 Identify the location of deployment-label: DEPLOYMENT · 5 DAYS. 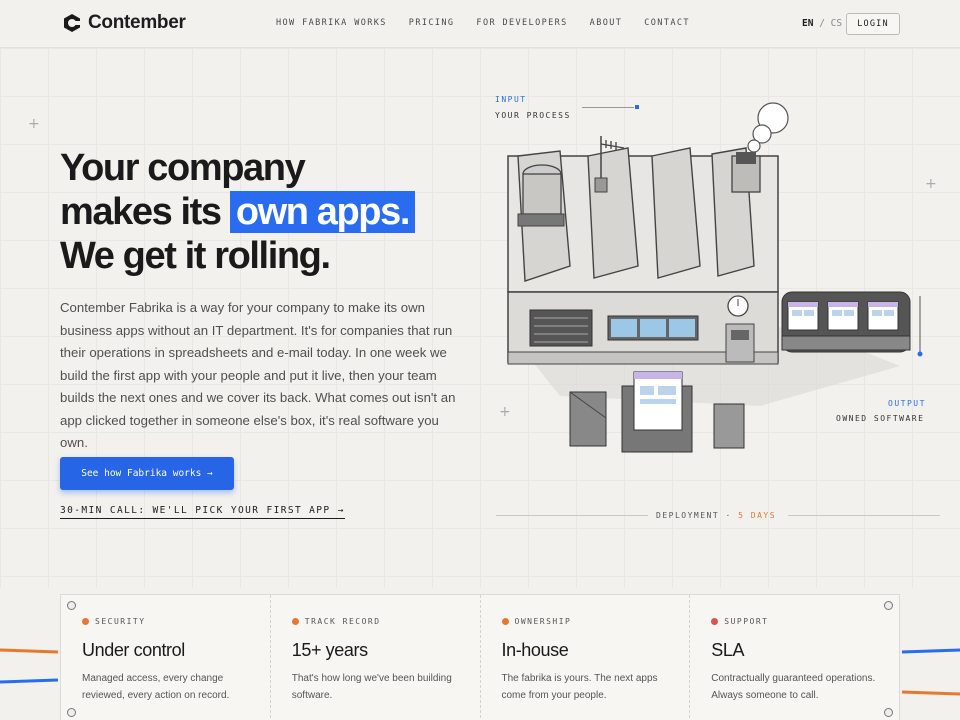
(716, 515).